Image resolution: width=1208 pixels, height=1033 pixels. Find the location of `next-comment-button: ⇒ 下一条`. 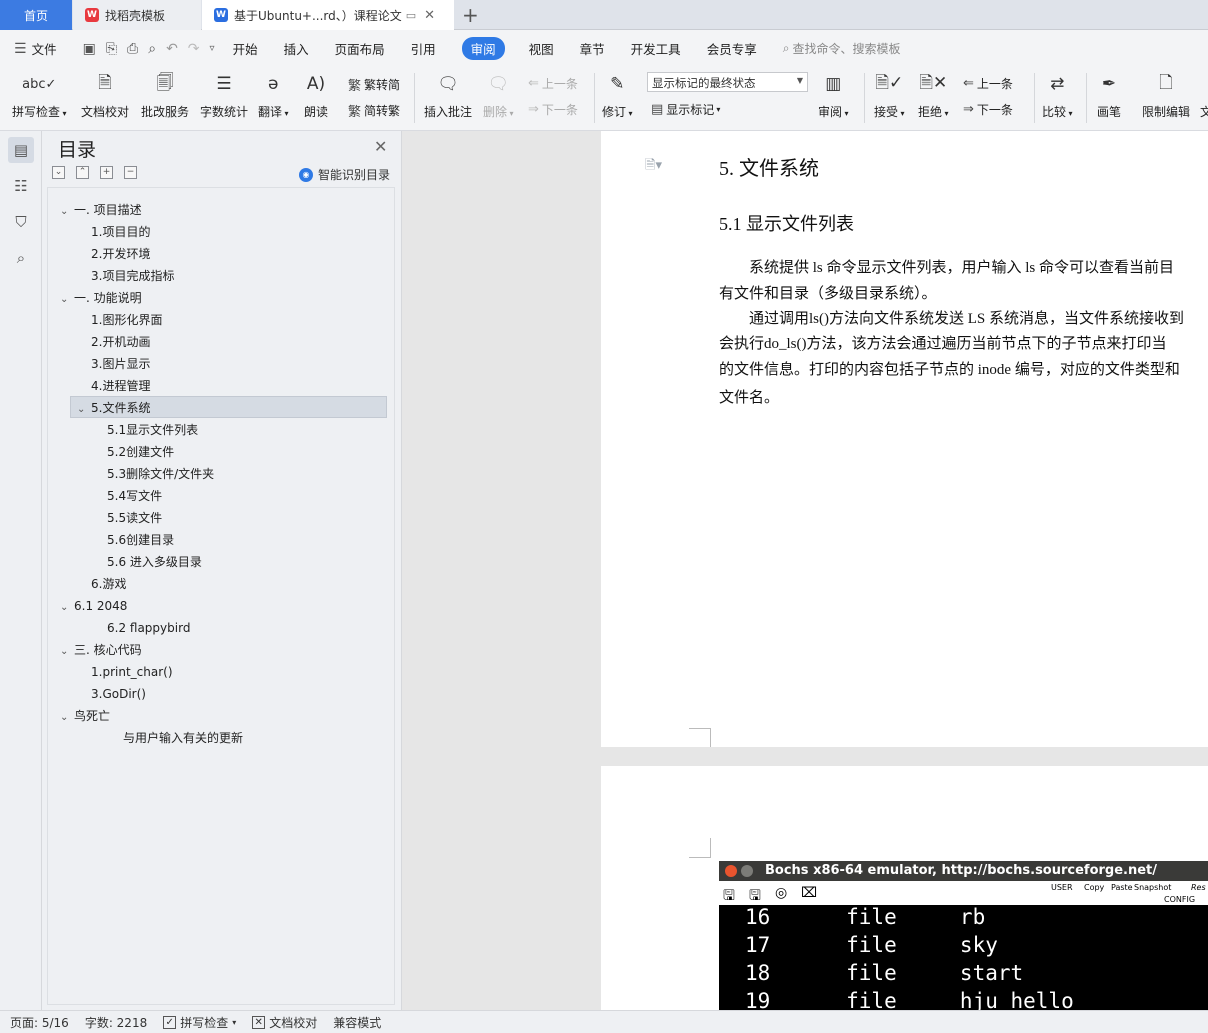

next-comment-button: ⇒ 下一条 is located at coordinates (553, 109).